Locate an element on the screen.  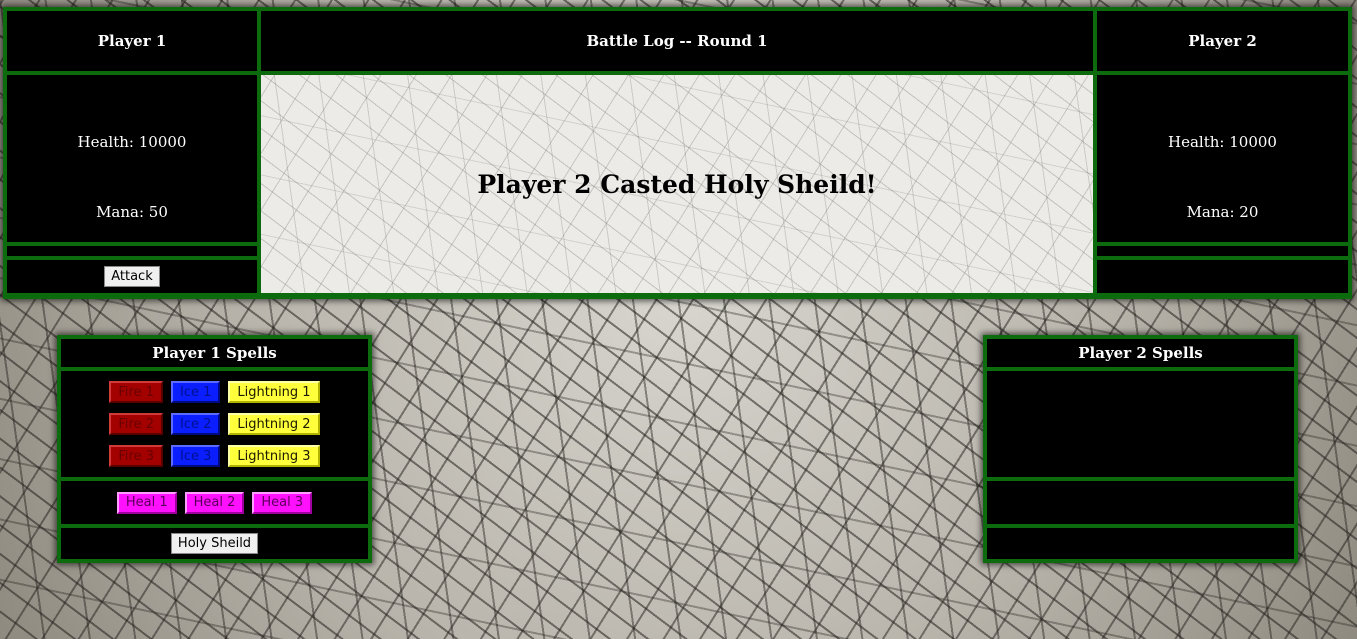
player1-spells-title: Player 1 Spells is located at coordinates (214, 353).